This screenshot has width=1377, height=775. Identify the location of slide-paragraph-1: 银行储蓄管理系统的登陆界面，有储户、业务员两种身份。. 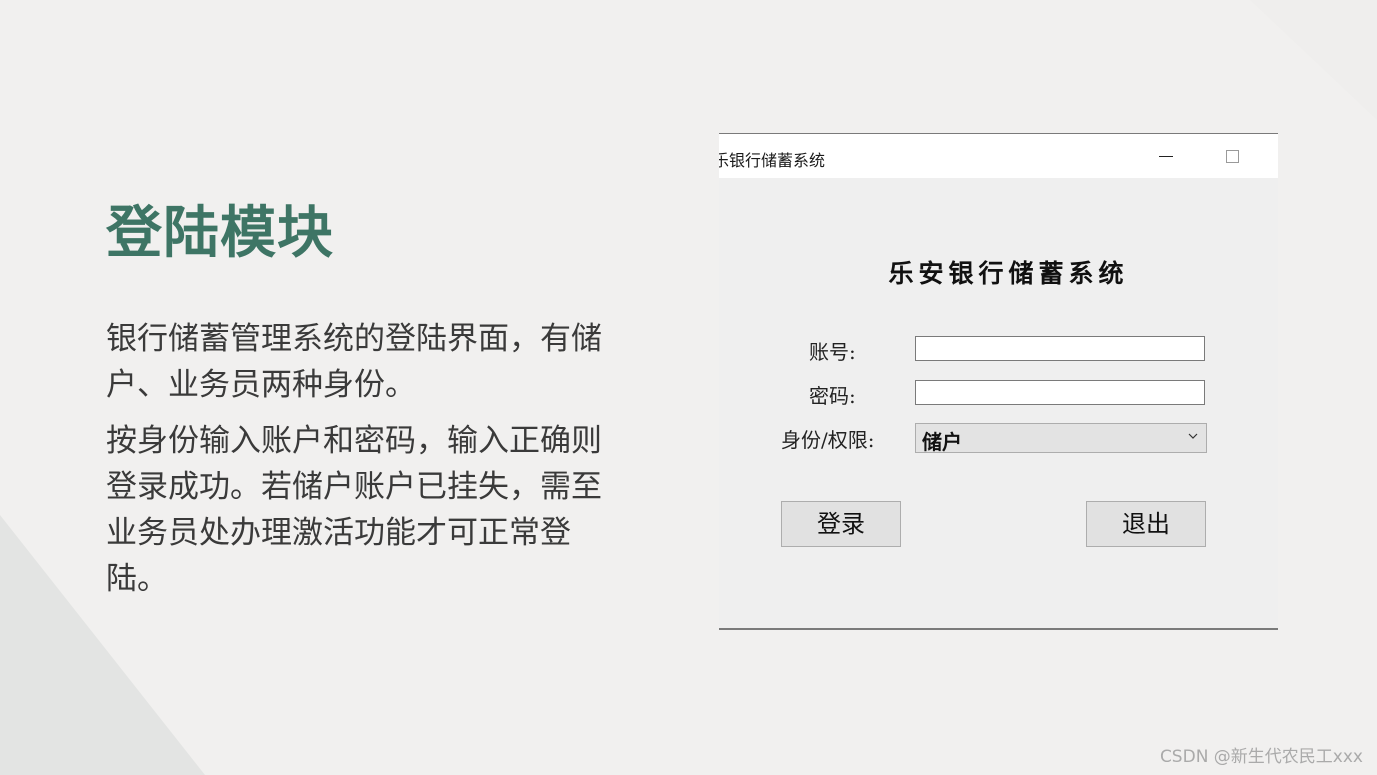
(354, 362).